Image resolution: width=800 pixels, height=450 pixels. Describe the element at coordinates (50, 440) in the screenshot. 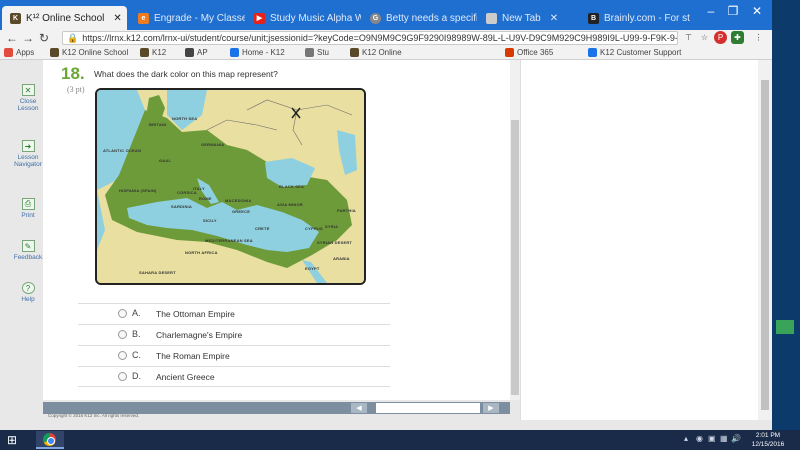

I see `taskbar-chrome-button` at that location.